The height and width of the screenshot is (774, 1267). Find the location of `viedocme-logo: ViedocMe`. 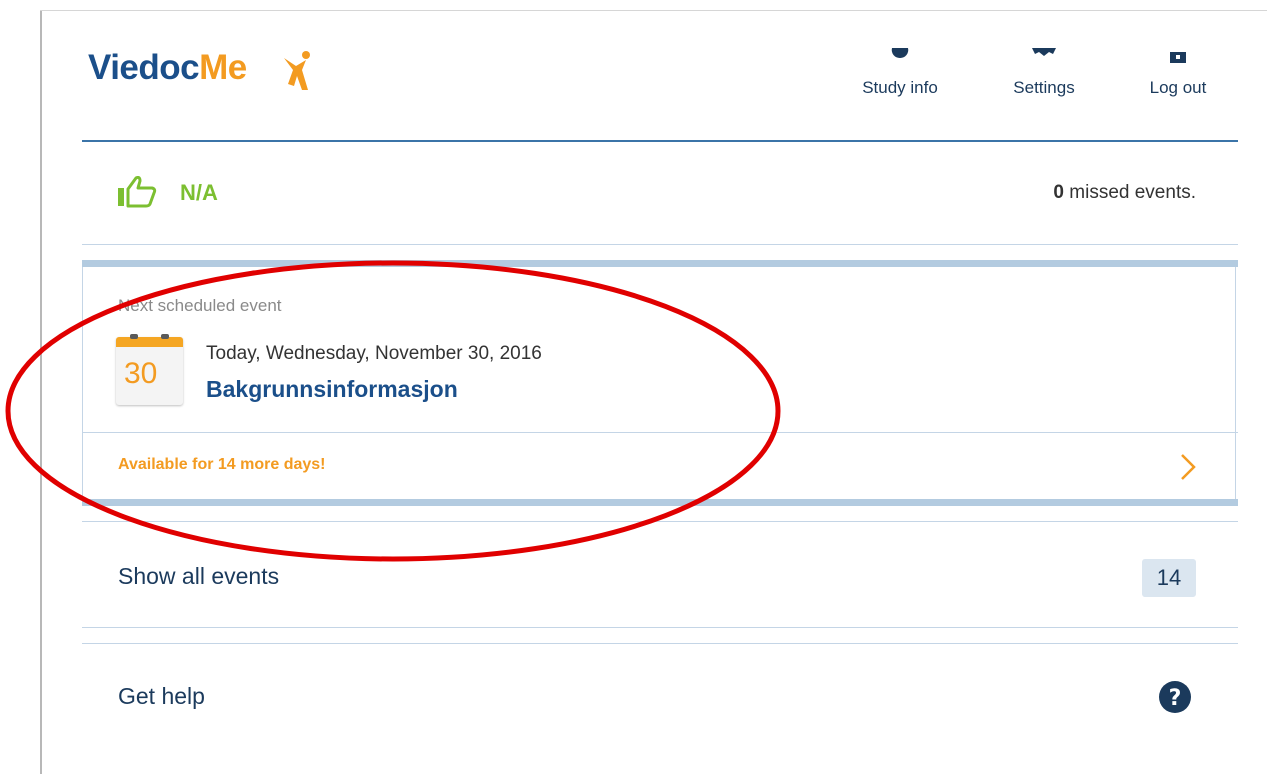

viedocme-logo: ViedocMe is located at coordinates (167, 68).